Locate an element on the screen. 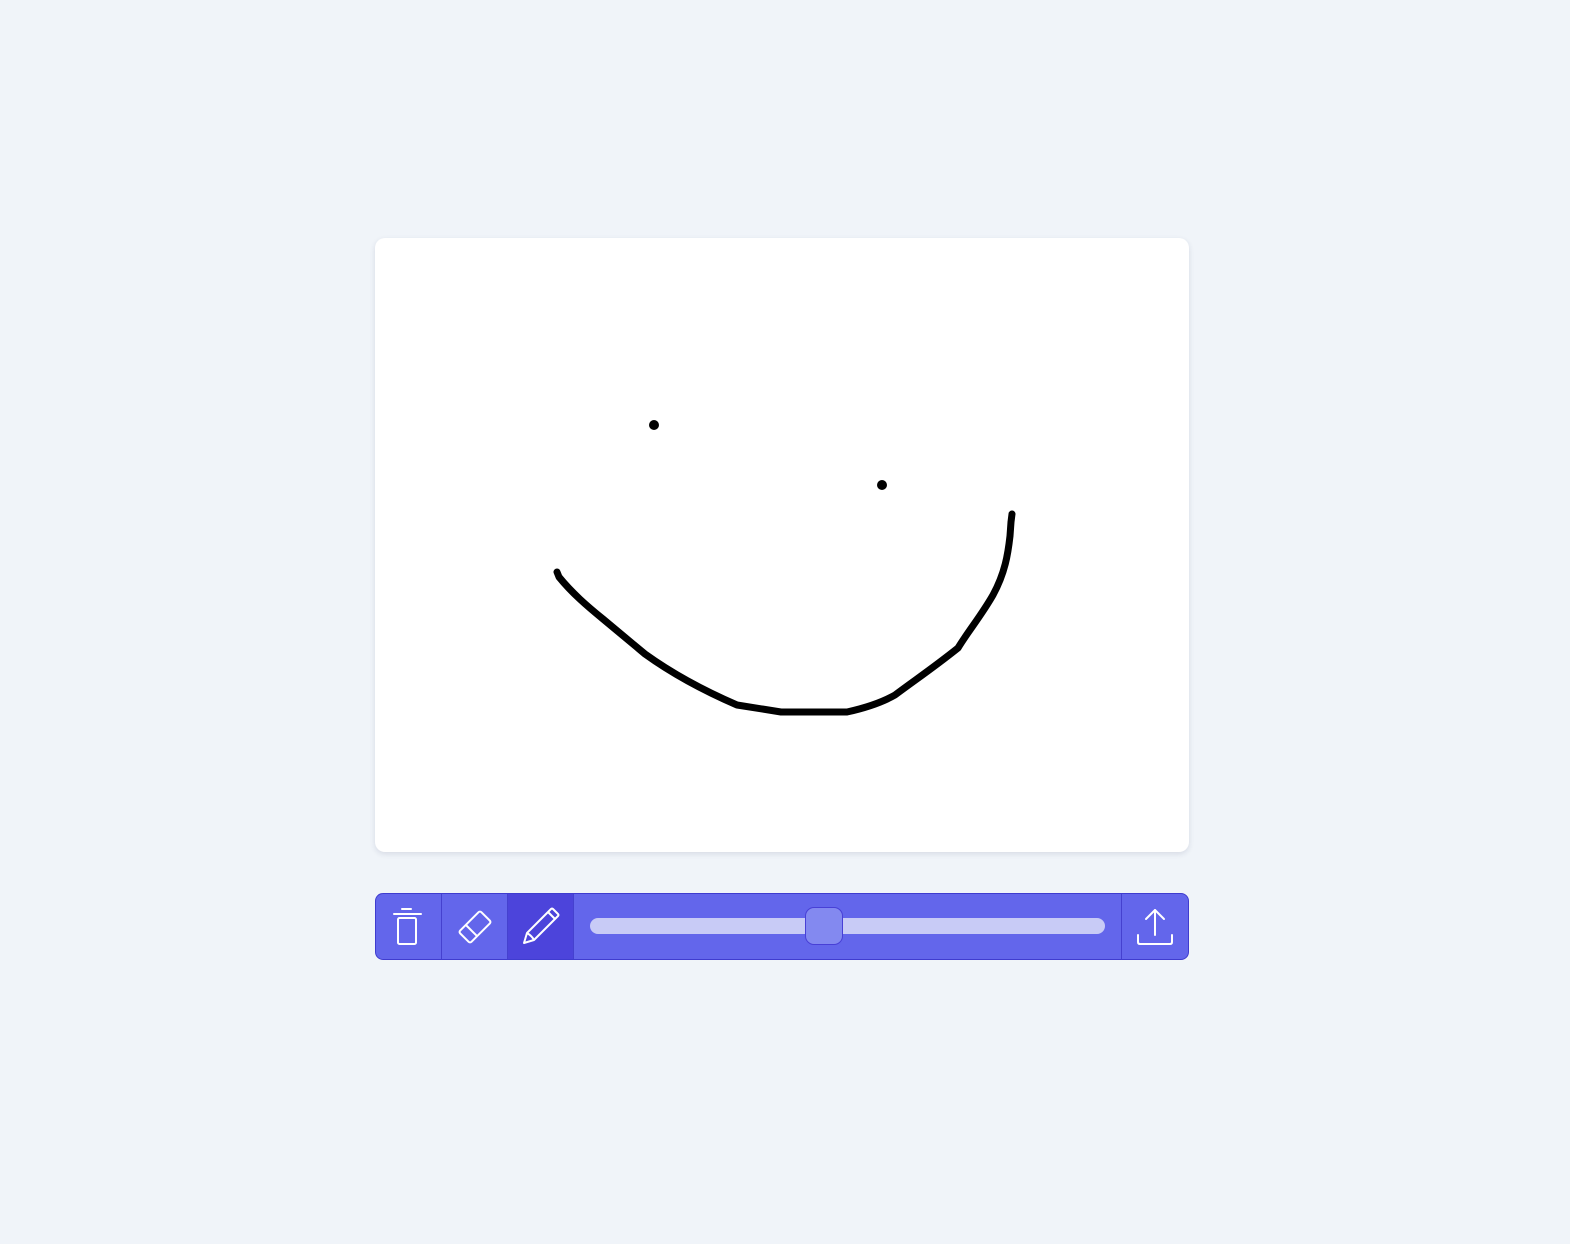 The width and height of the screenshot is (1570, 1244). pen-tool-button is located at coordinates (541, 926).